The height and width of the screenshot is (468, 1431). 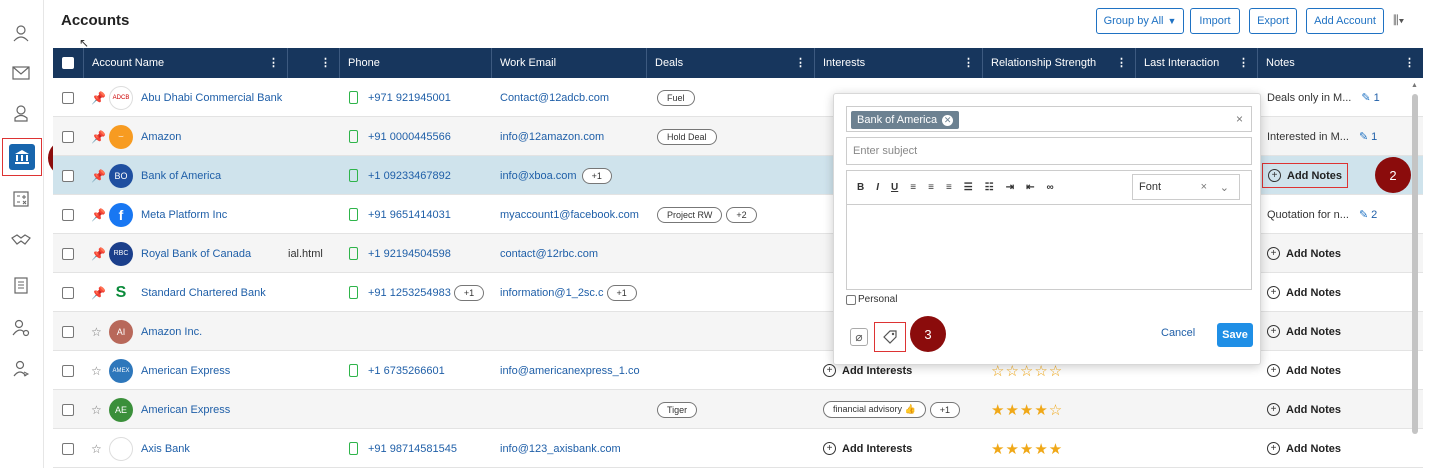 What do you see at coordinates (859, 337) in the screenshot?
I see `attachment-icon: ⌀` at bounding box center [859, 337].